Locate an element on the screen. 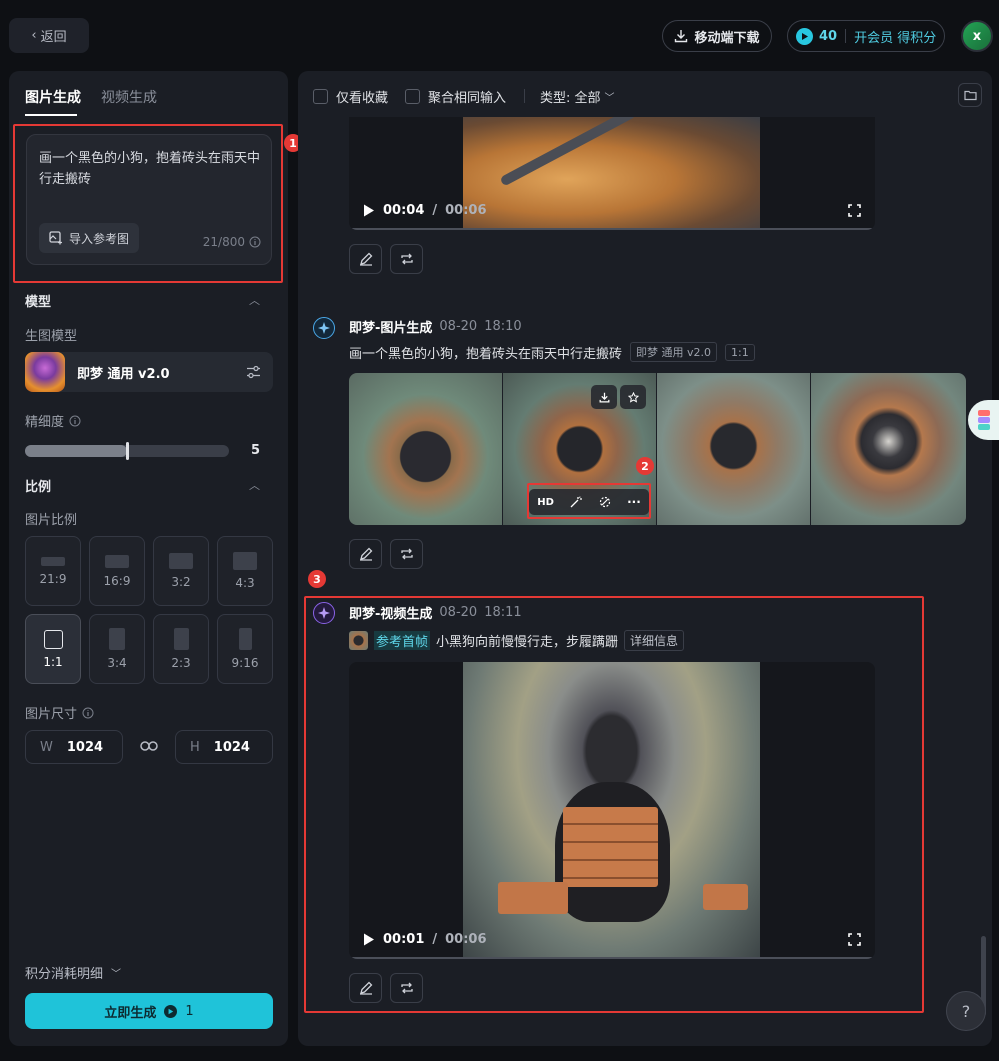 This screenshot has height=1061, width=999. ratio-label: 3:2 is located at coordinates (181, 582).